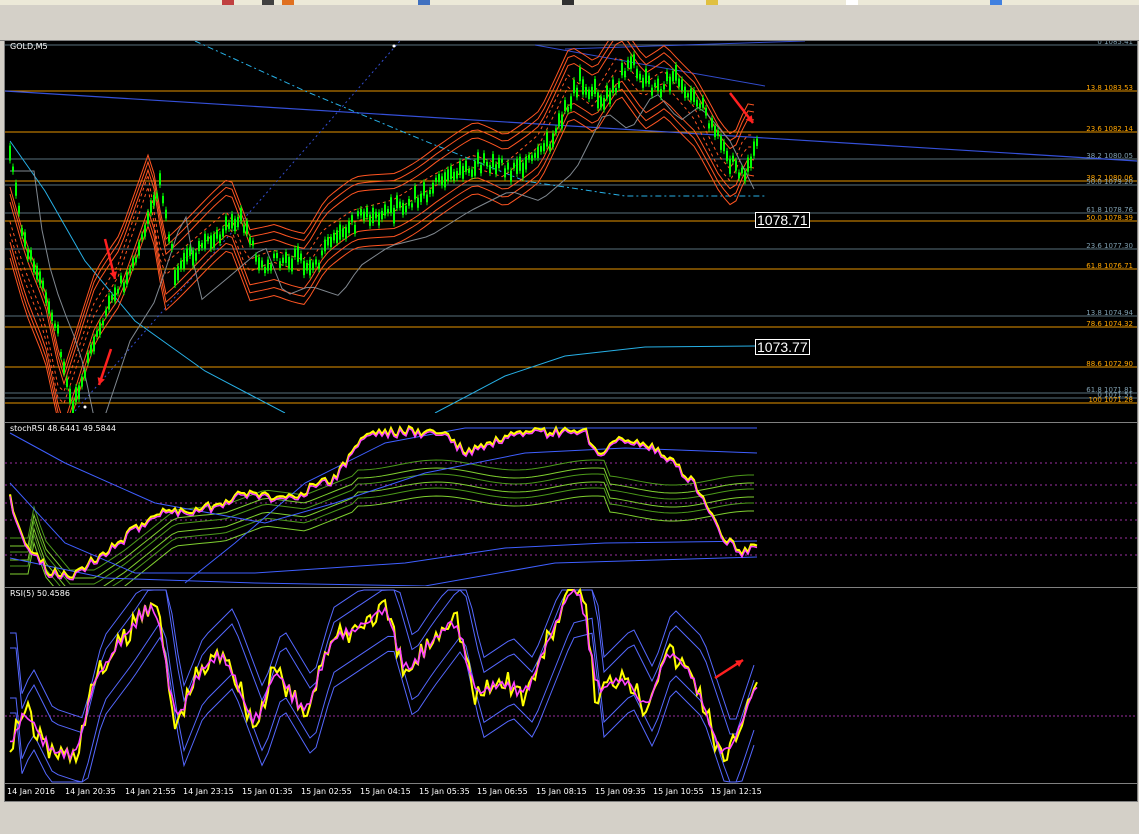 The image size is (1139, 834). What do you see at coordinates (1109, 210) in the screenshot?
I see `fib-level-label: 61.8 1078.76` at bounding box center [1109, 210].